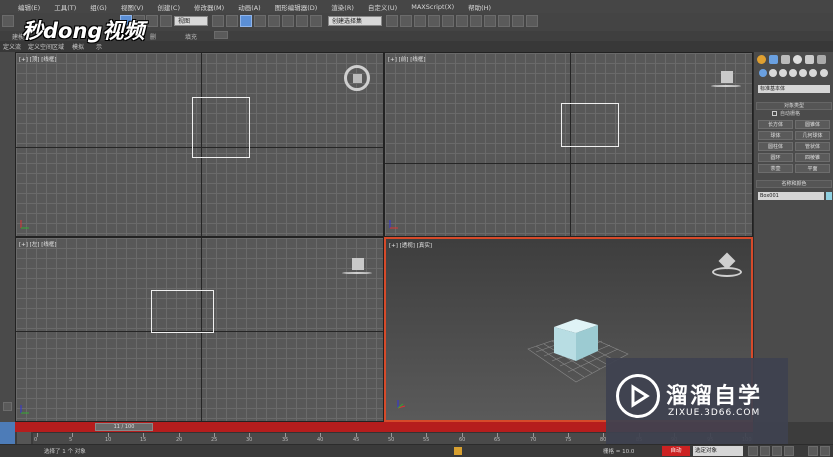 The image size is (833, 457). I want to click on menu-help: 帮助(H), so click(479, 7).